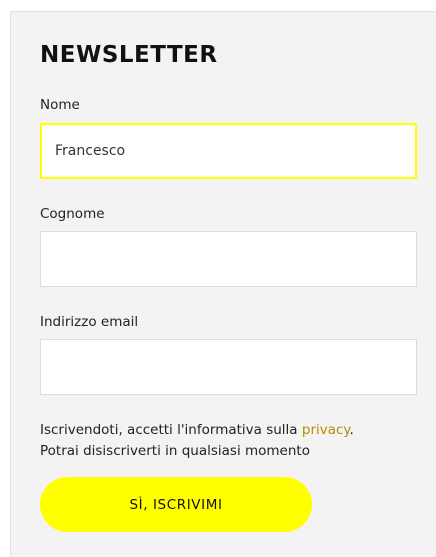 The height and width of the screenshot is (557, 436). Describe the element at coordinates (228, 367) in the screenshot. I see `email-input` at that location.